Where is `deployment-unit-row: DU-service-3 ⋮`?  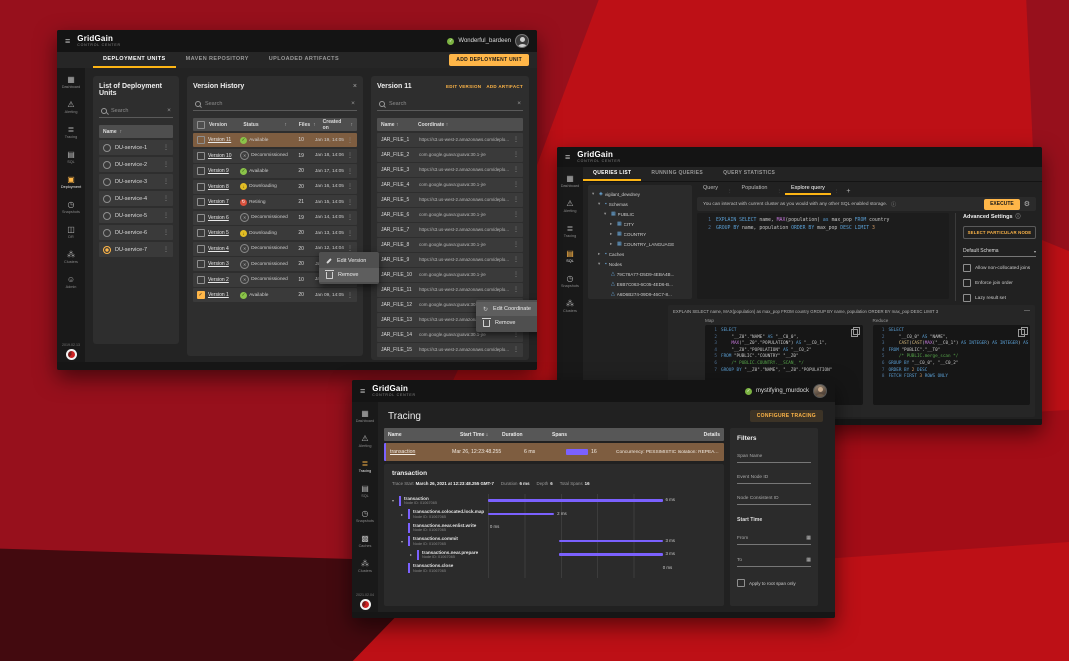
deployment-unit-row: DU-service-3 ⋮ is located at coordinates (136, 181).